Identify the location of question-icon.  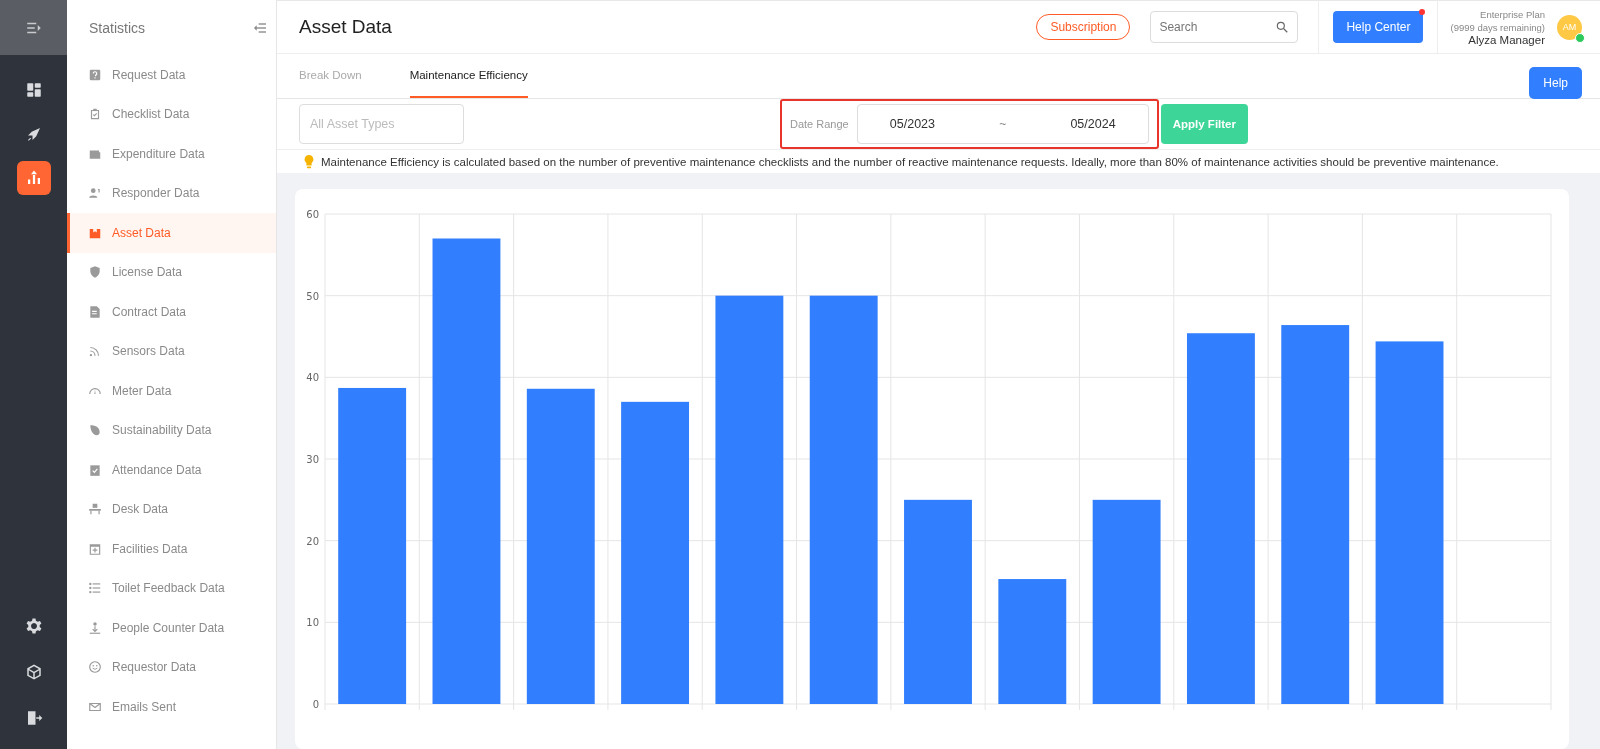
(95, 74).